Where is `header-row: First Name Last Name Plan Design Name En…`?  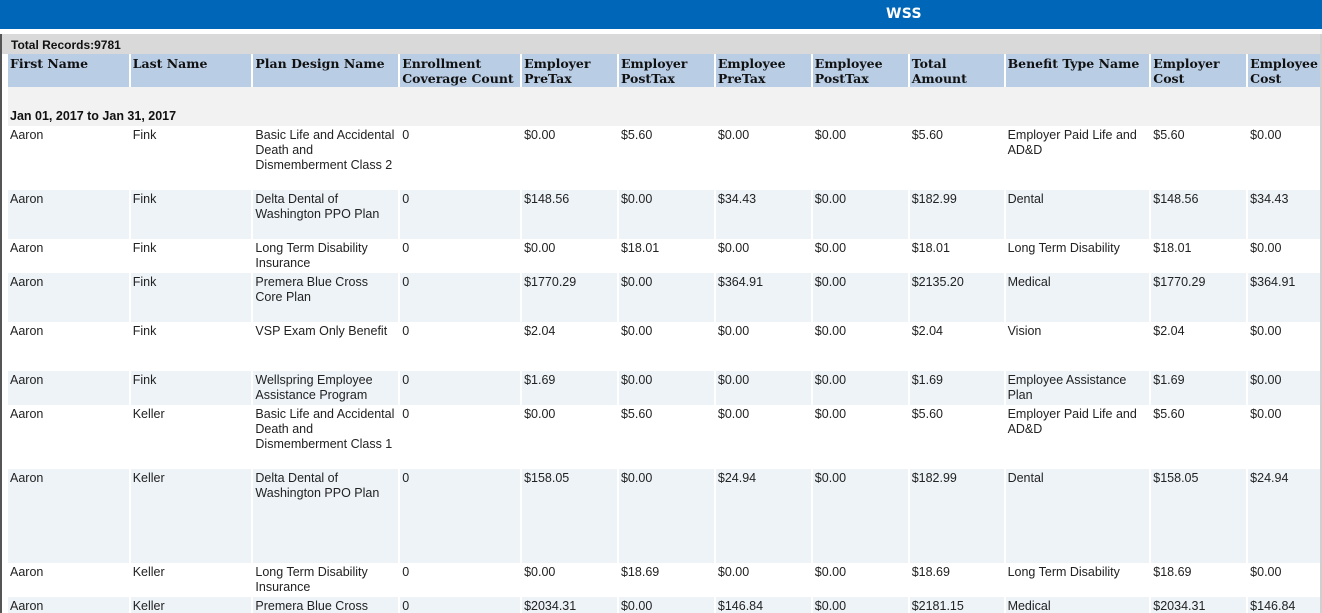 header-row: First Name Last Name Plan Design Name En… is located at coordinates (664, 70).